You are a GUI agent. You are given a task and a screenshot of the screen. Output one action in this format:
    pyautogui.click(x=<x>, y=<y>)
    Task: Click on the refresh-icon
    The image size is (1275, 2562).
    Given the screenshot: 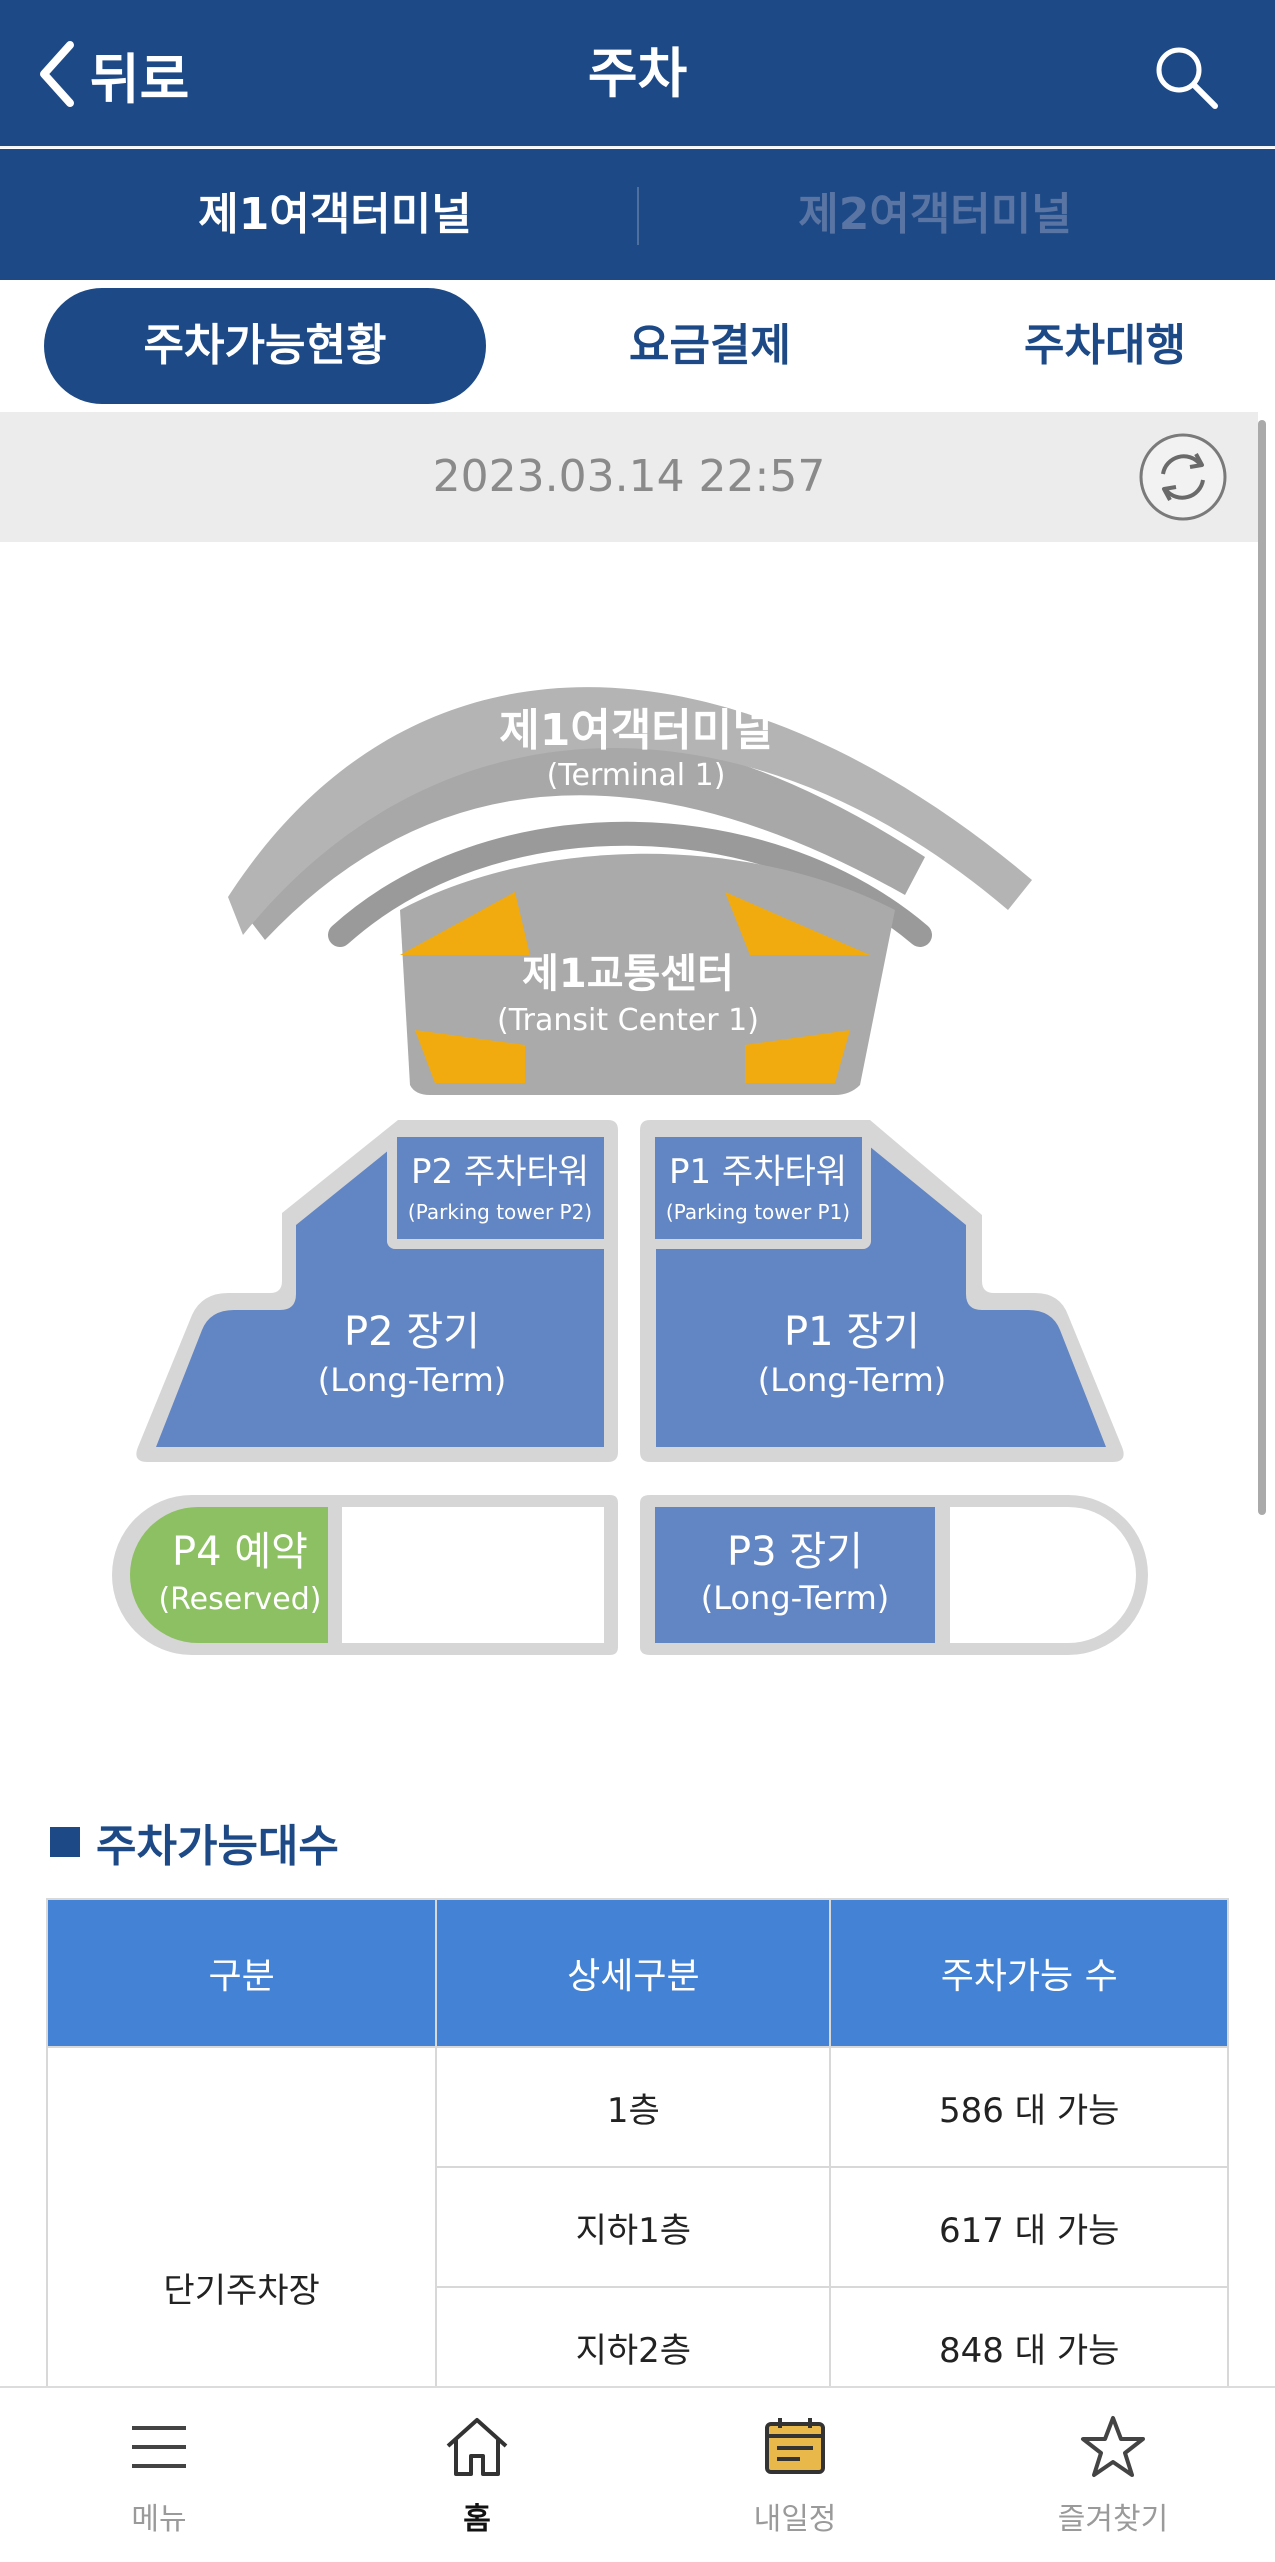 What is the action you would take?
    pyautogui.click(x=1183, y=477)
    